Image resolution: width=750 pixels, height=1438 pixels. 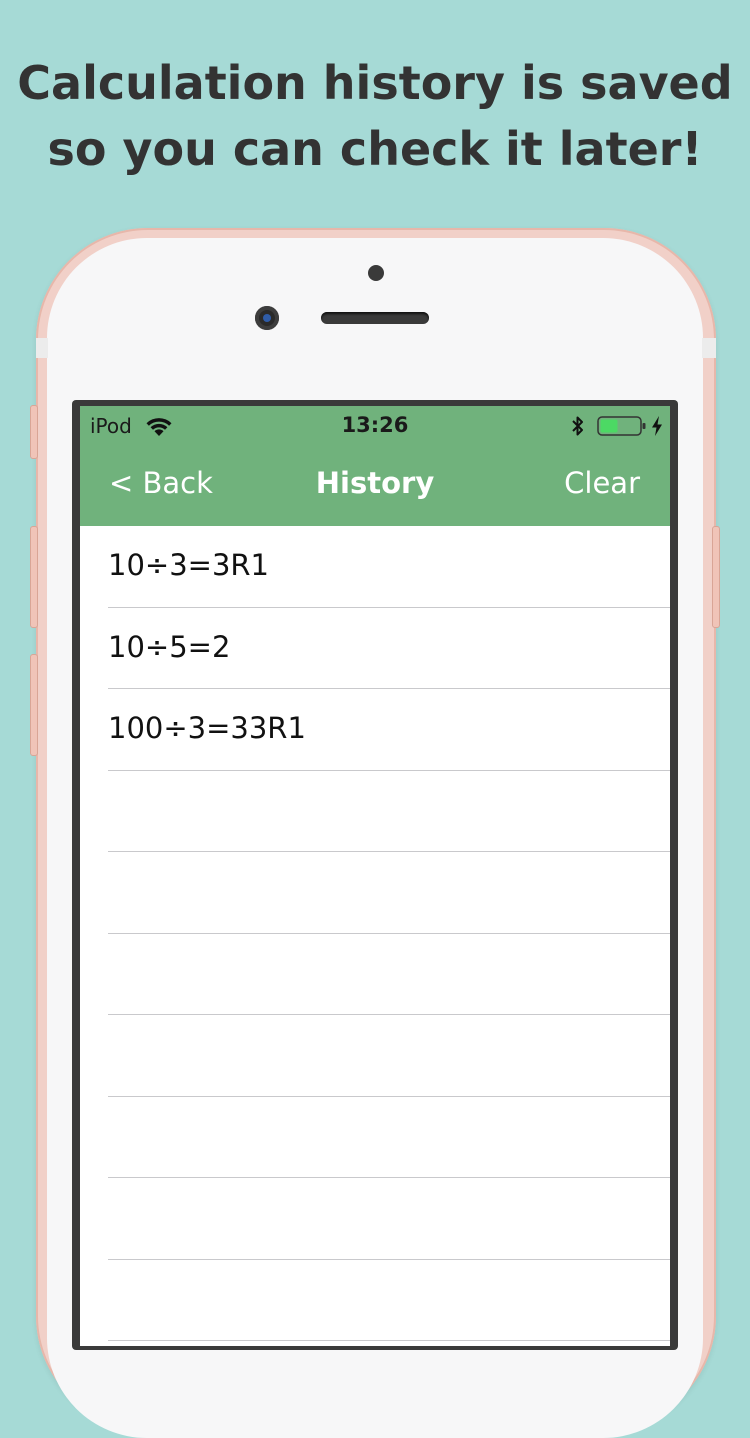 What do you see at coordinates (621, 426) in the screenshot?
I see `battery-icon` at bounding box center [621, 426].